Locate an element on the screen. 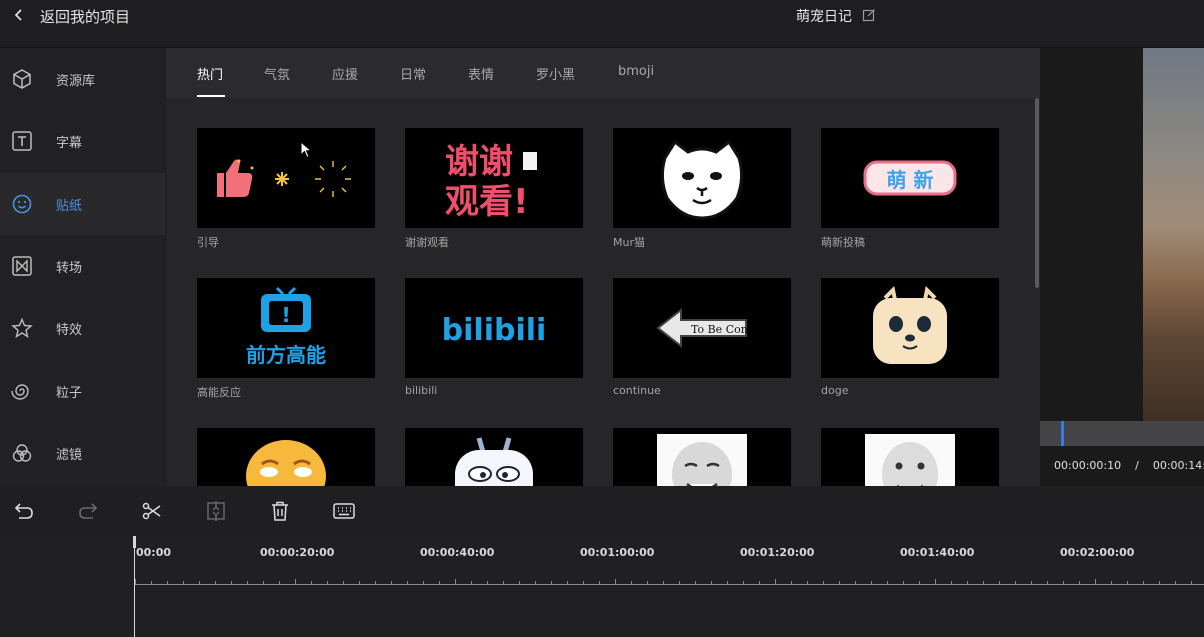  sticker-thumbnail: bilibili is located at coordinates (494, 328).